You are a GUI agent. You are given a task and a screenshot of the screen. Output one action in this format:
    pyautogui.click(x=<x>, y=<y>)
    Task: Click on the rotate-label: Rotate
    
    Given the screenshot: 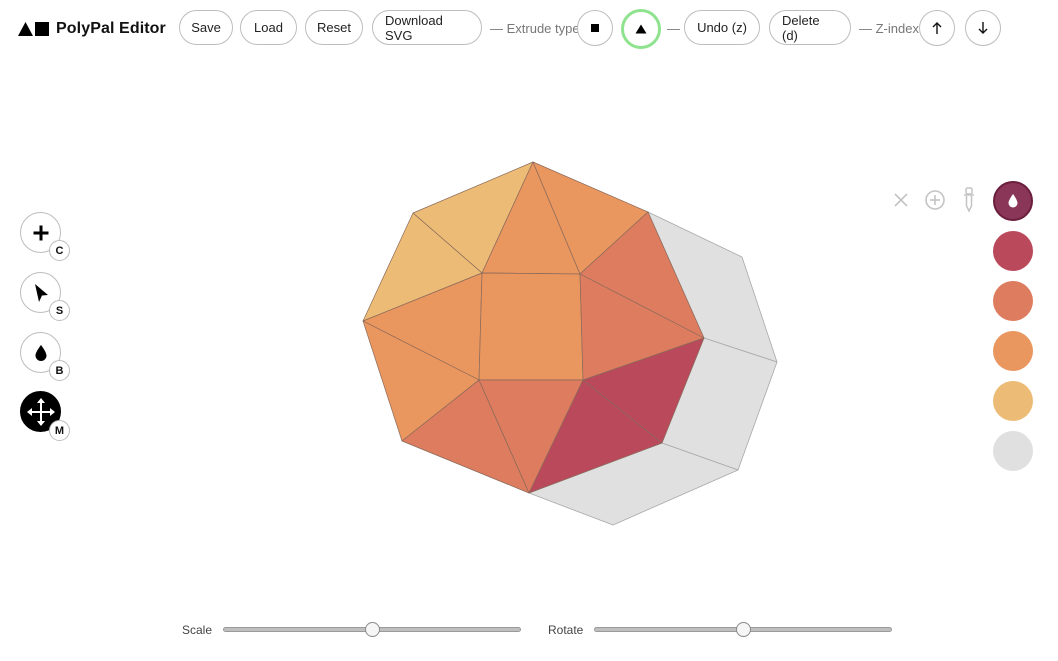 What is the action you would take?
    pyautogui.click(x=566, y=630)
    